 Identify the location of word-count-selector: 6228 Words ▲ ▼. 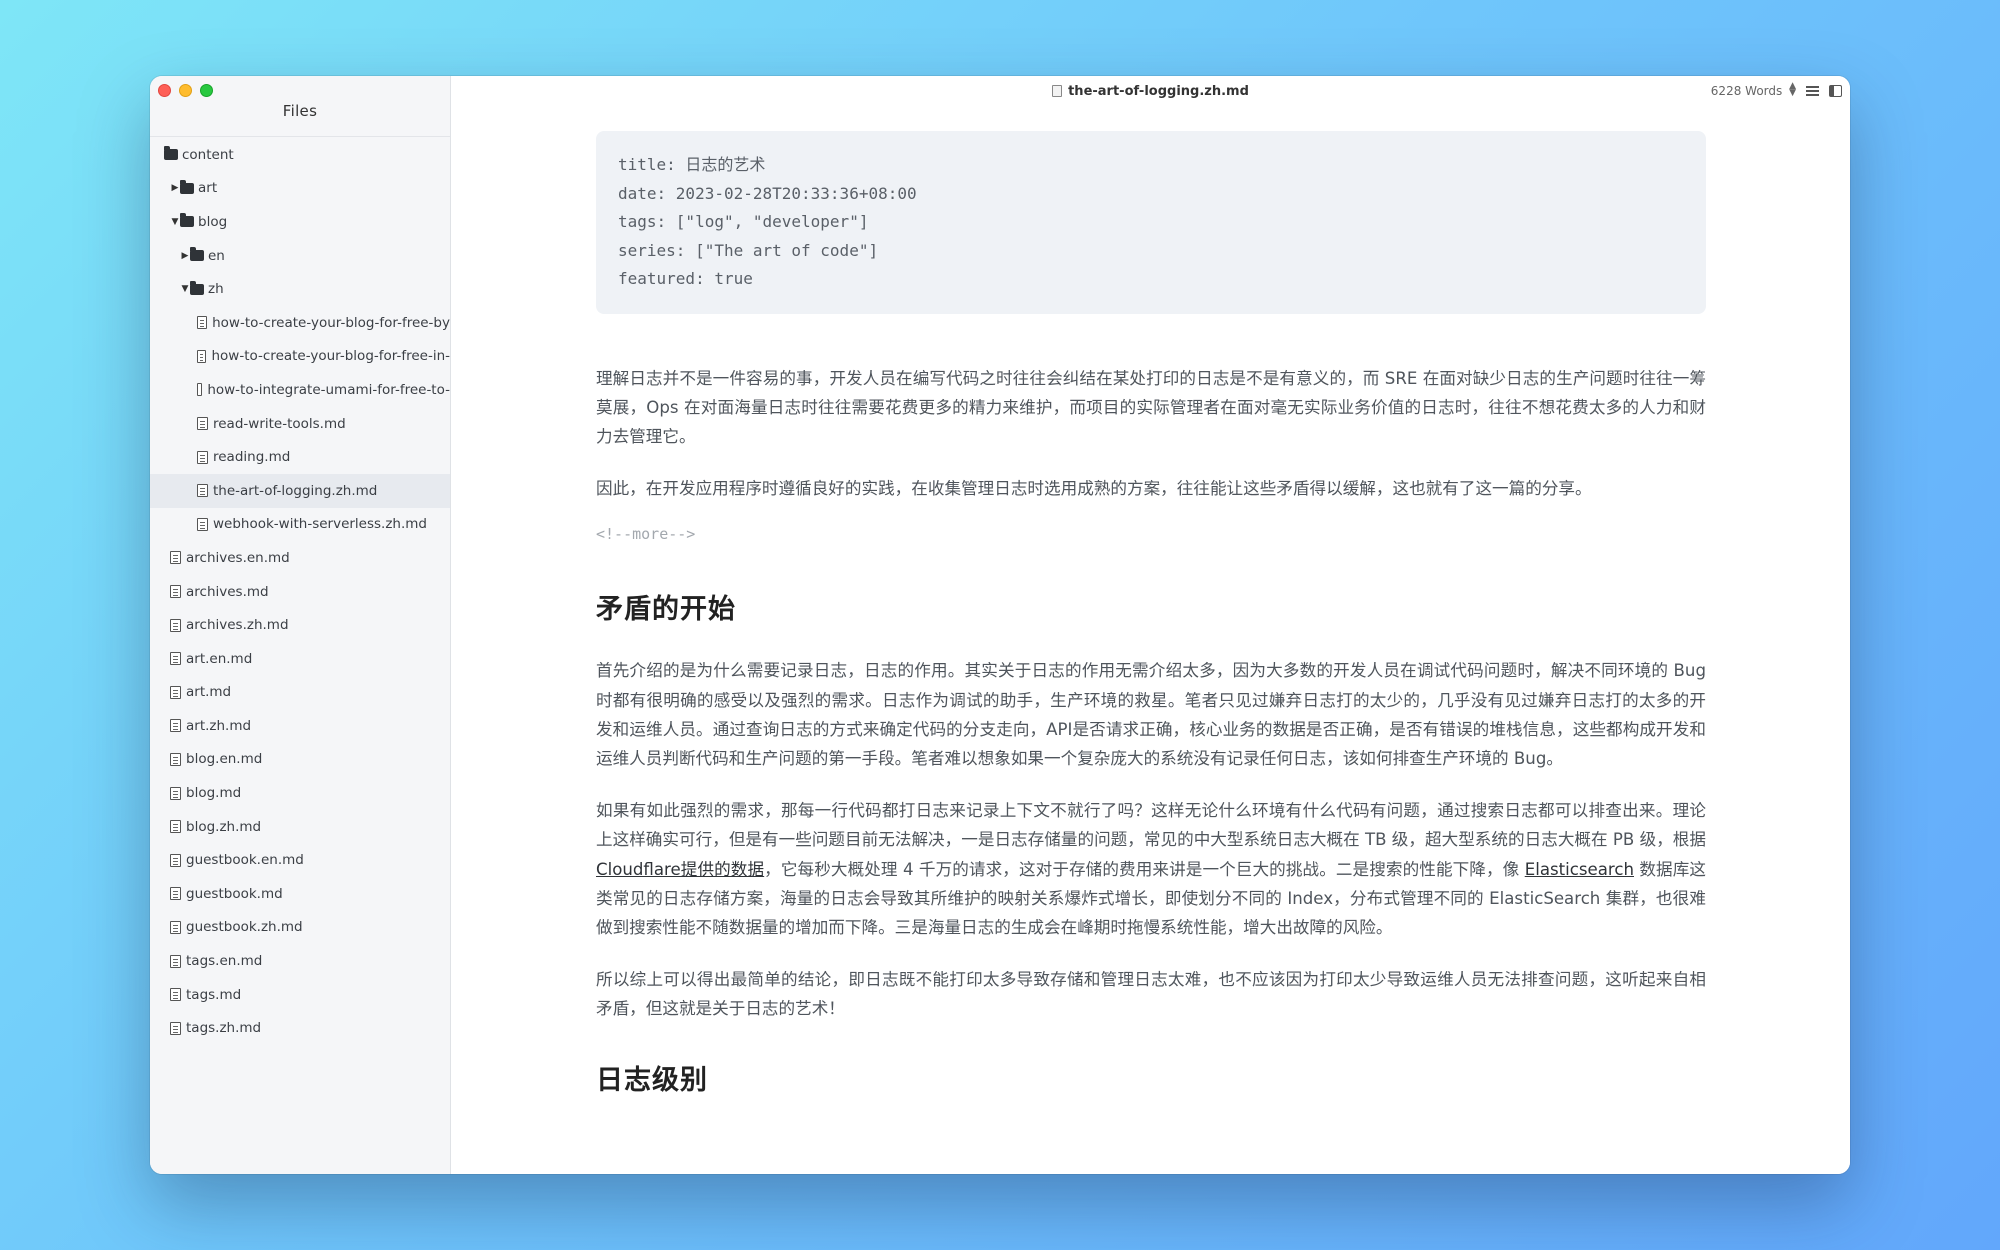
(1753, 90).